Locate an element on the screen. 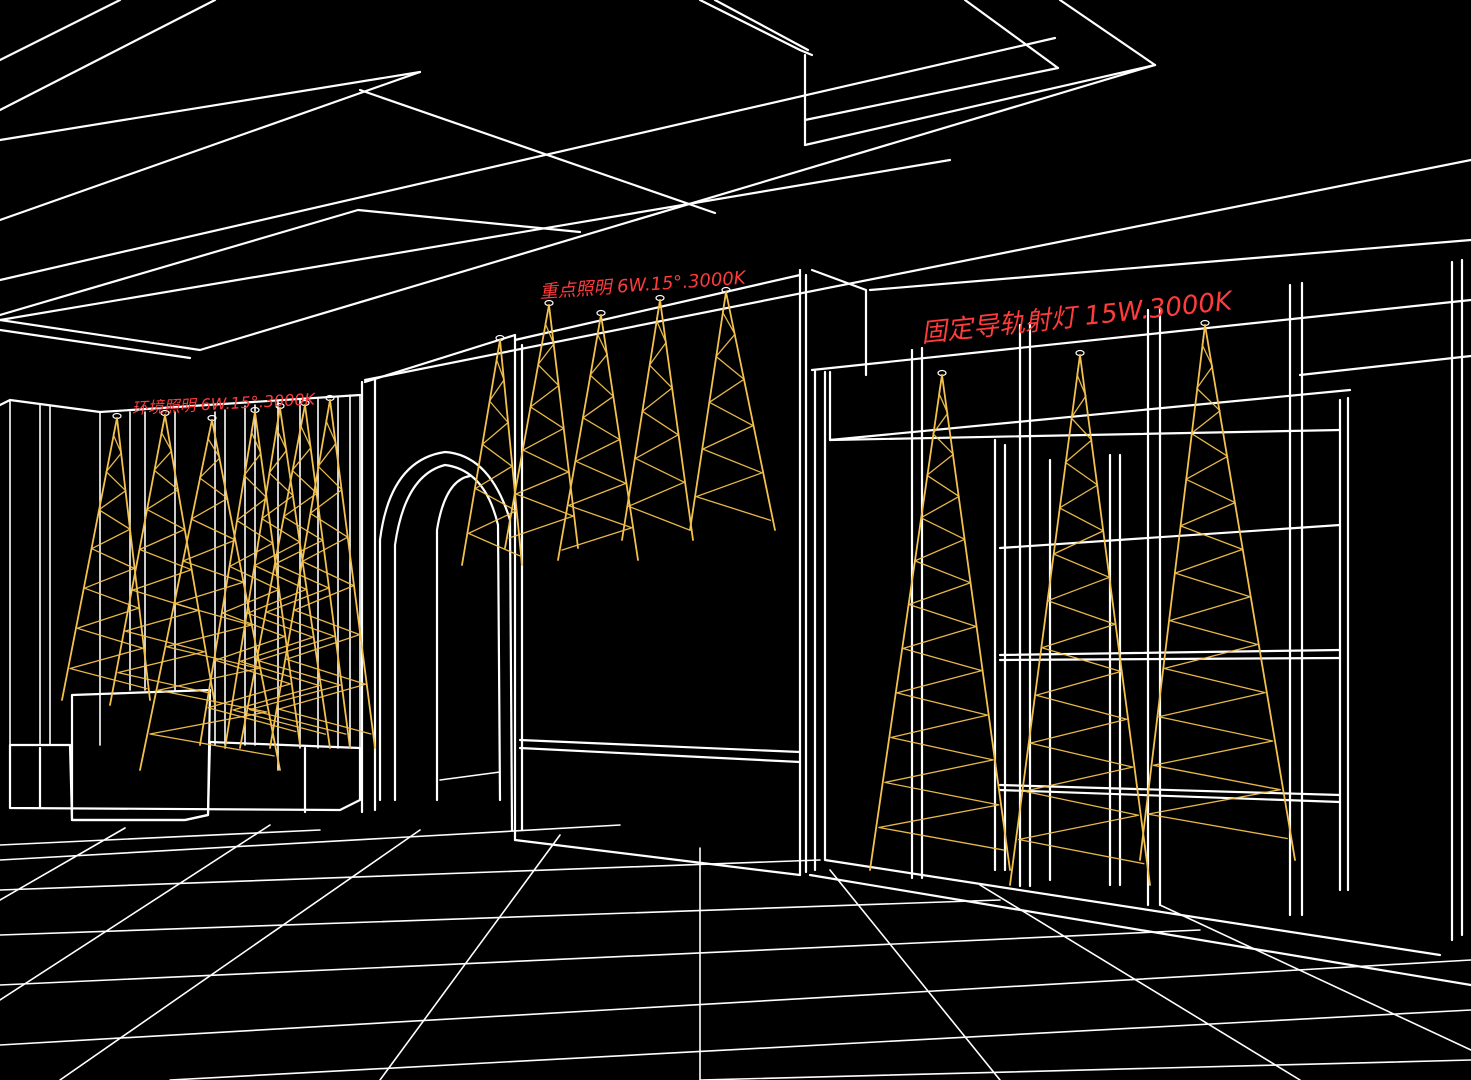 The image size is (1471, 1080). reception-desk is located at coordinates (185, 755).